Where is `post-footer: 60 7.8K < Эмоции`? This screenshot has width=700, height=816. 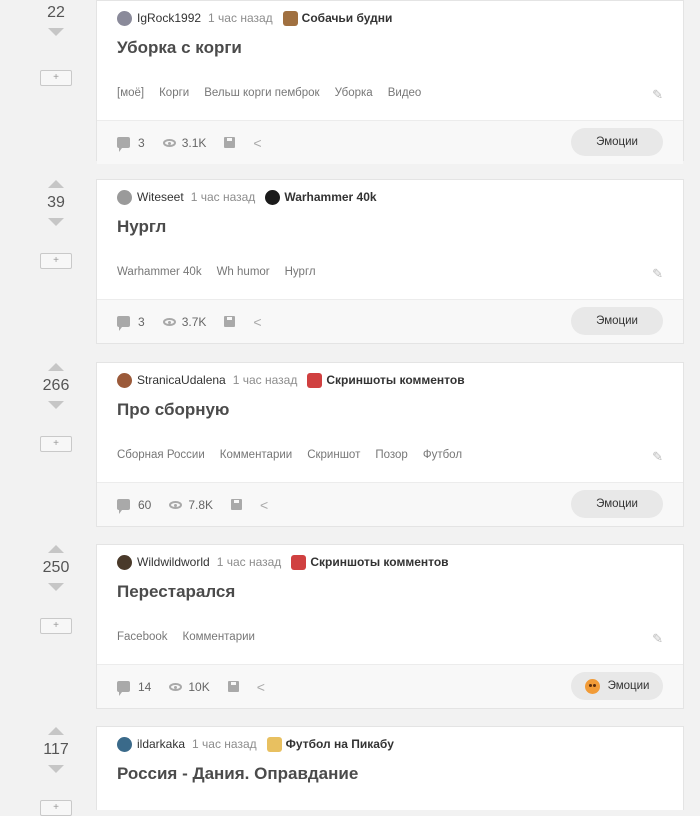 post-footer: 60 7.8K < Эмоции is located at coordinates (390, 504).